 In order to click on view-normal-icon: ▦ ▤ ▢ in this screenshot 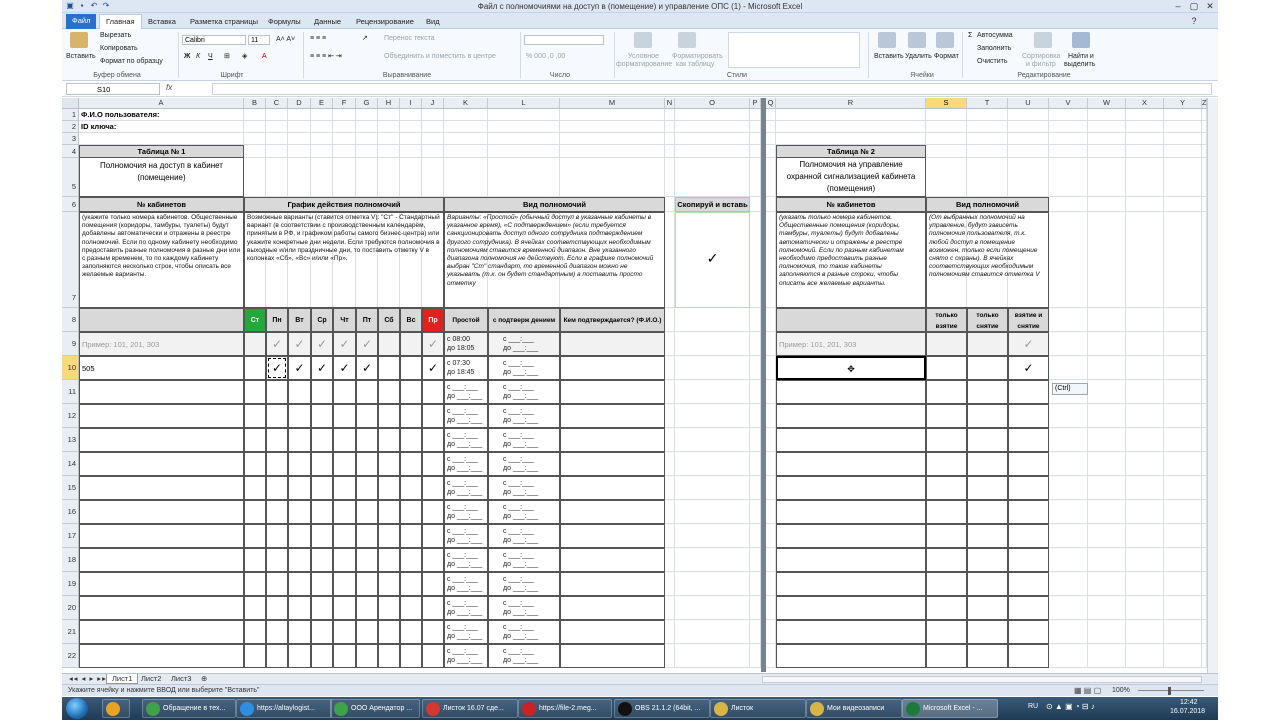, I will do `click(1087, 690)`.